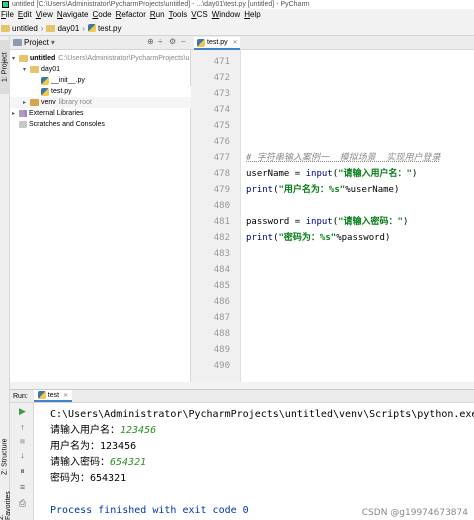  I want to click on menu-item-view: View, so click(44, 15).